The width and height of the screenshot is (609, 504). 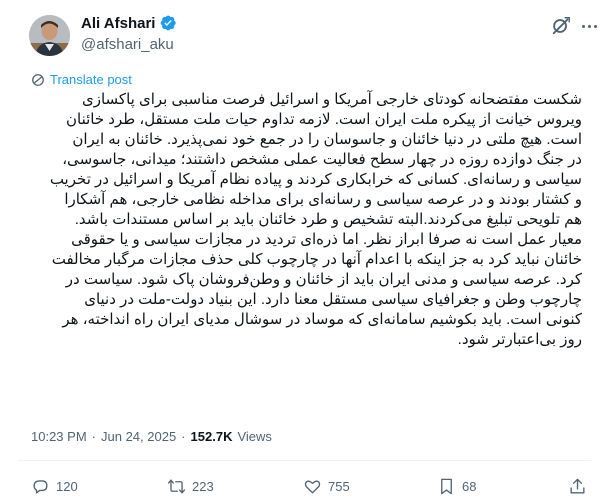 What do you see at coordinates (589, 26) in the screenshot?
I see `more-options-icon` at bounding box center [589, 26].